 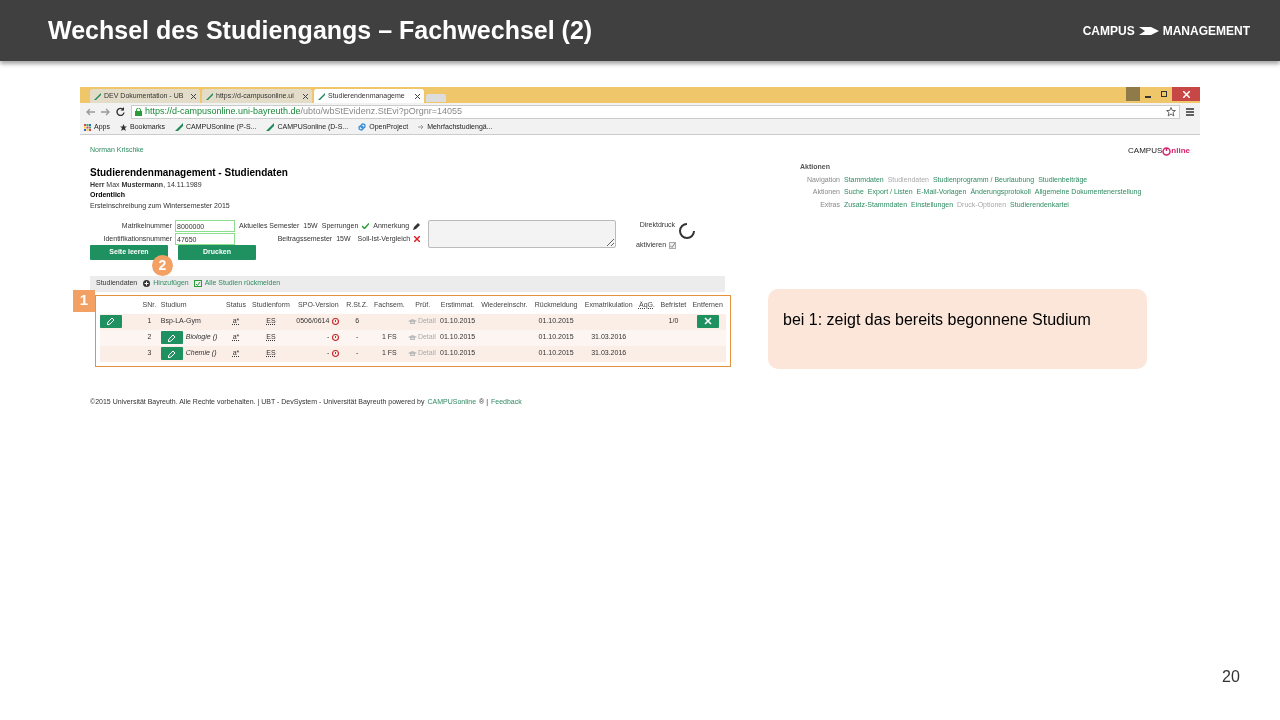 I want to click on logo-text: MANAGEMENT, so click(x=1206, y=31).